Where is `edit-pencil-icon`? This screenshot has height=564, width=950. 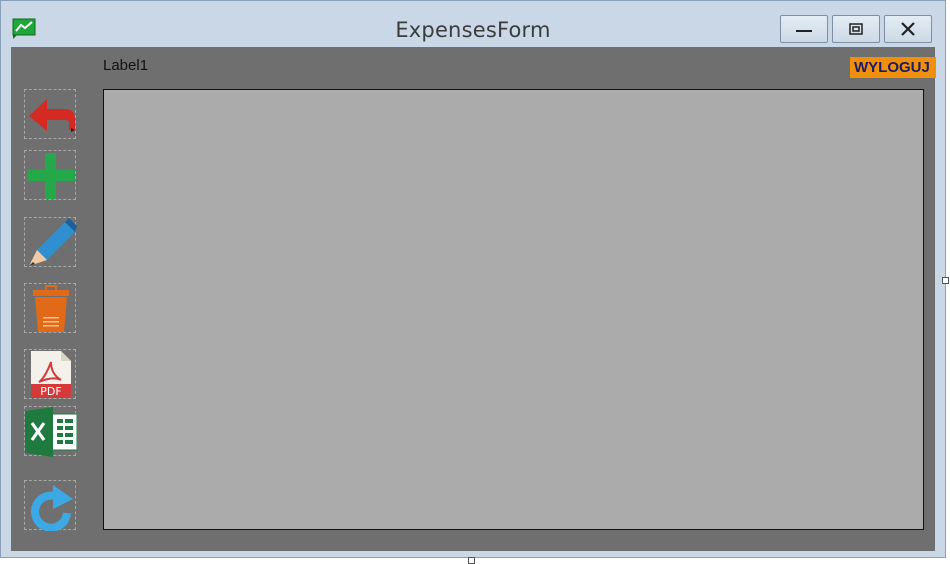
edit-pencil-icon is located at coordinates (53, 242).